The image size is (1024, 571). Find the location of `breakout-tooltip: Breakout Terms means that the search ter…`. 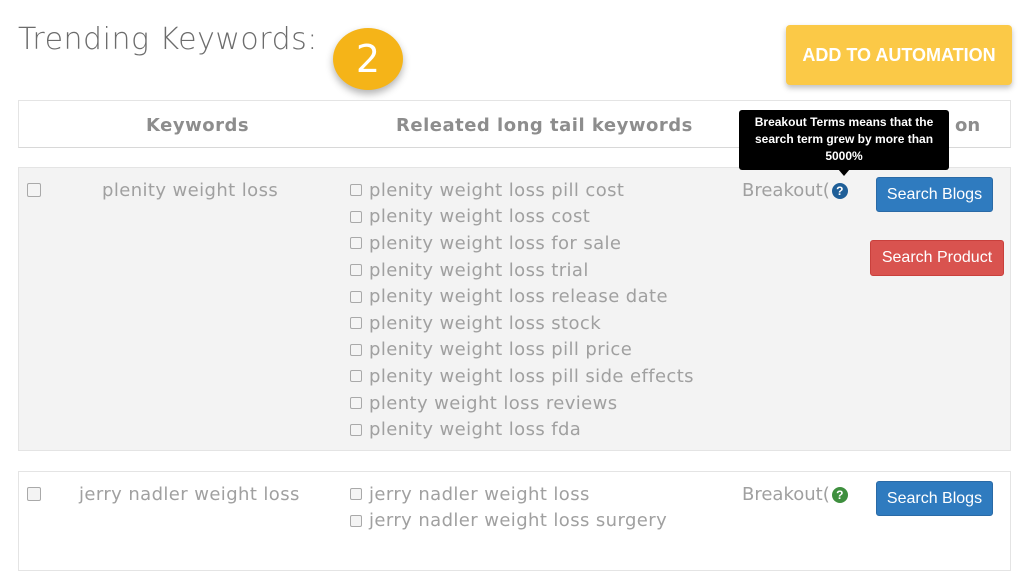

breakout-tooltip: Breakout Terms means that the search ter… is located at coordinates (844, 140).